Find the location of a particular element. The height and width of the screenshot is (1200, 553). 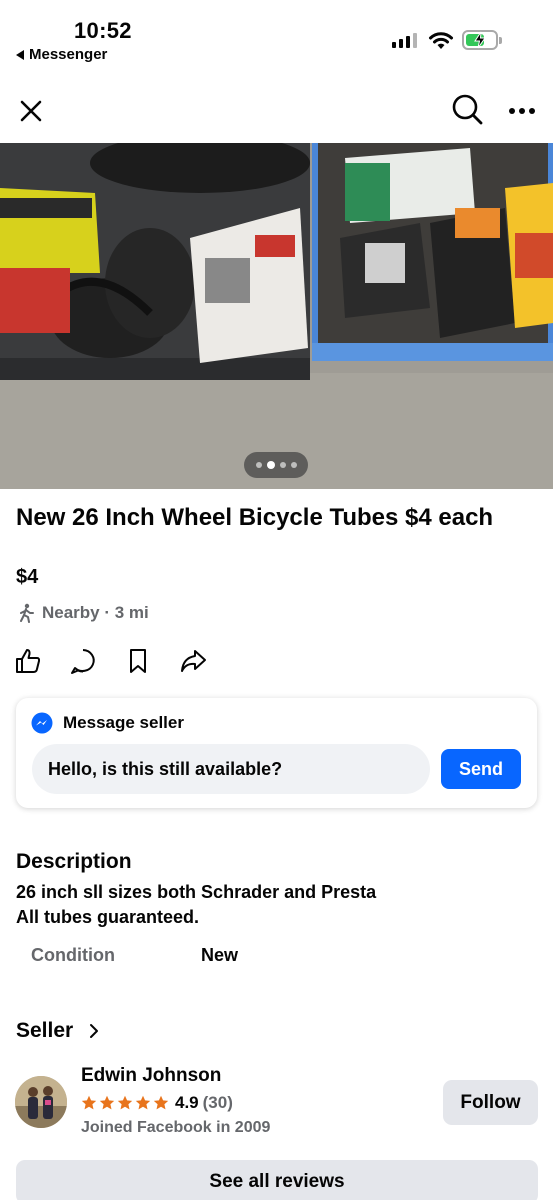

rating-score: 4.9 is located at coordinates (187, 1102).